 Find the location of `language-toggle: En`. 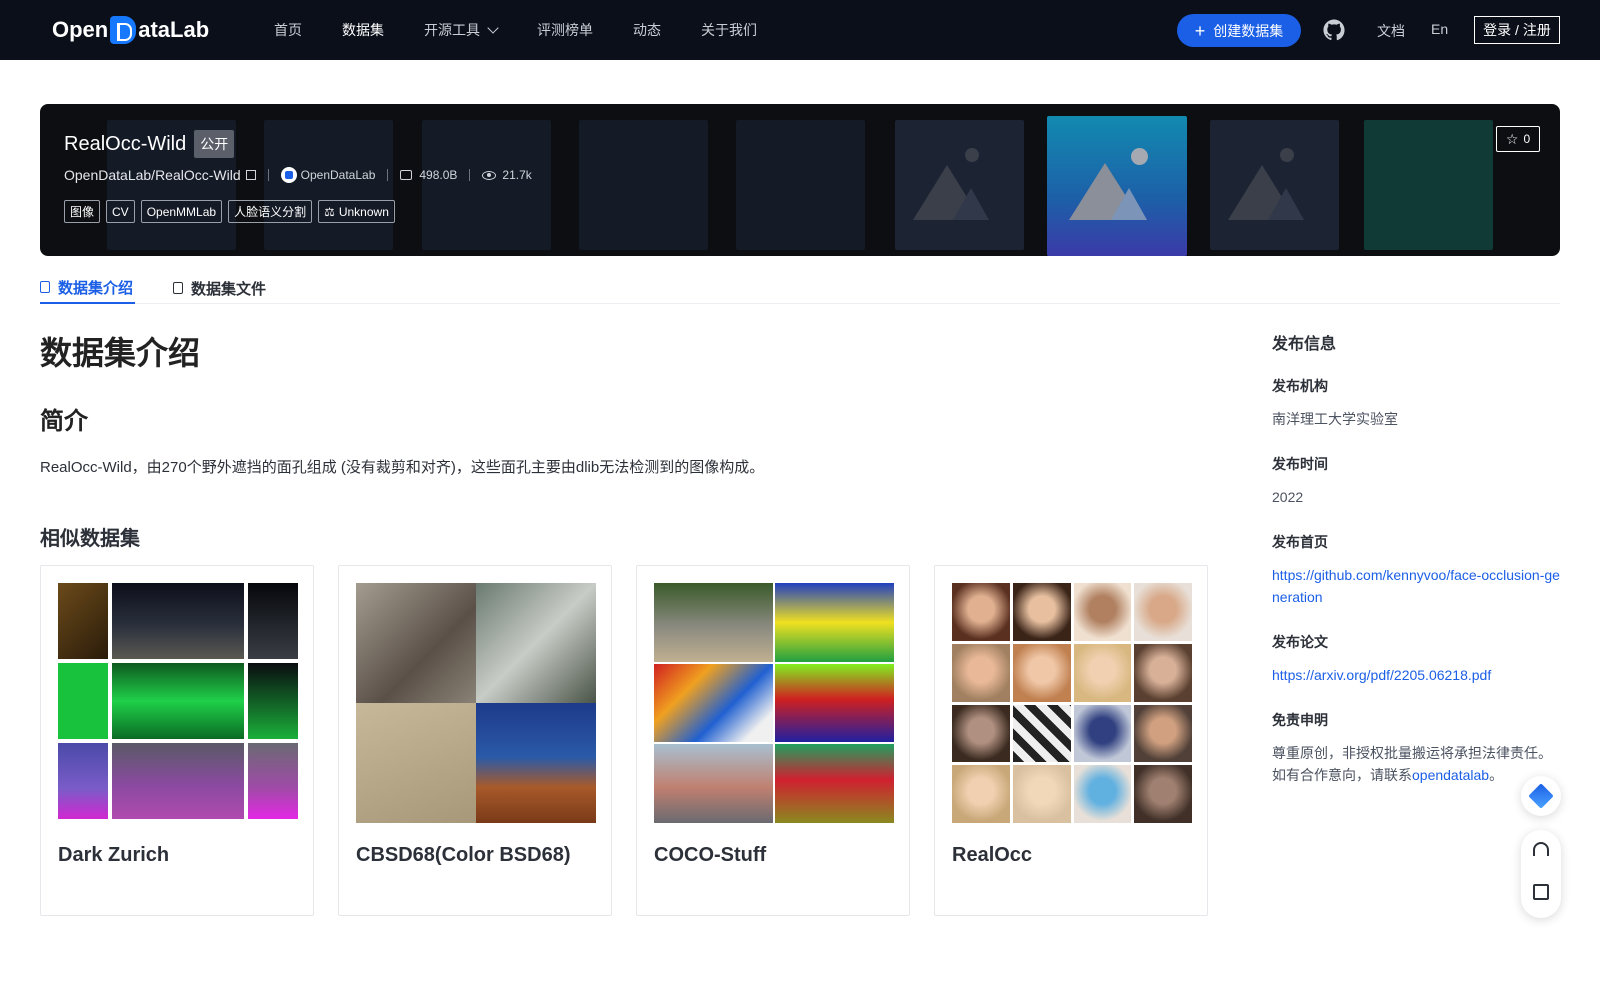

language-toggle: En is located at coordinates (1439, 29).